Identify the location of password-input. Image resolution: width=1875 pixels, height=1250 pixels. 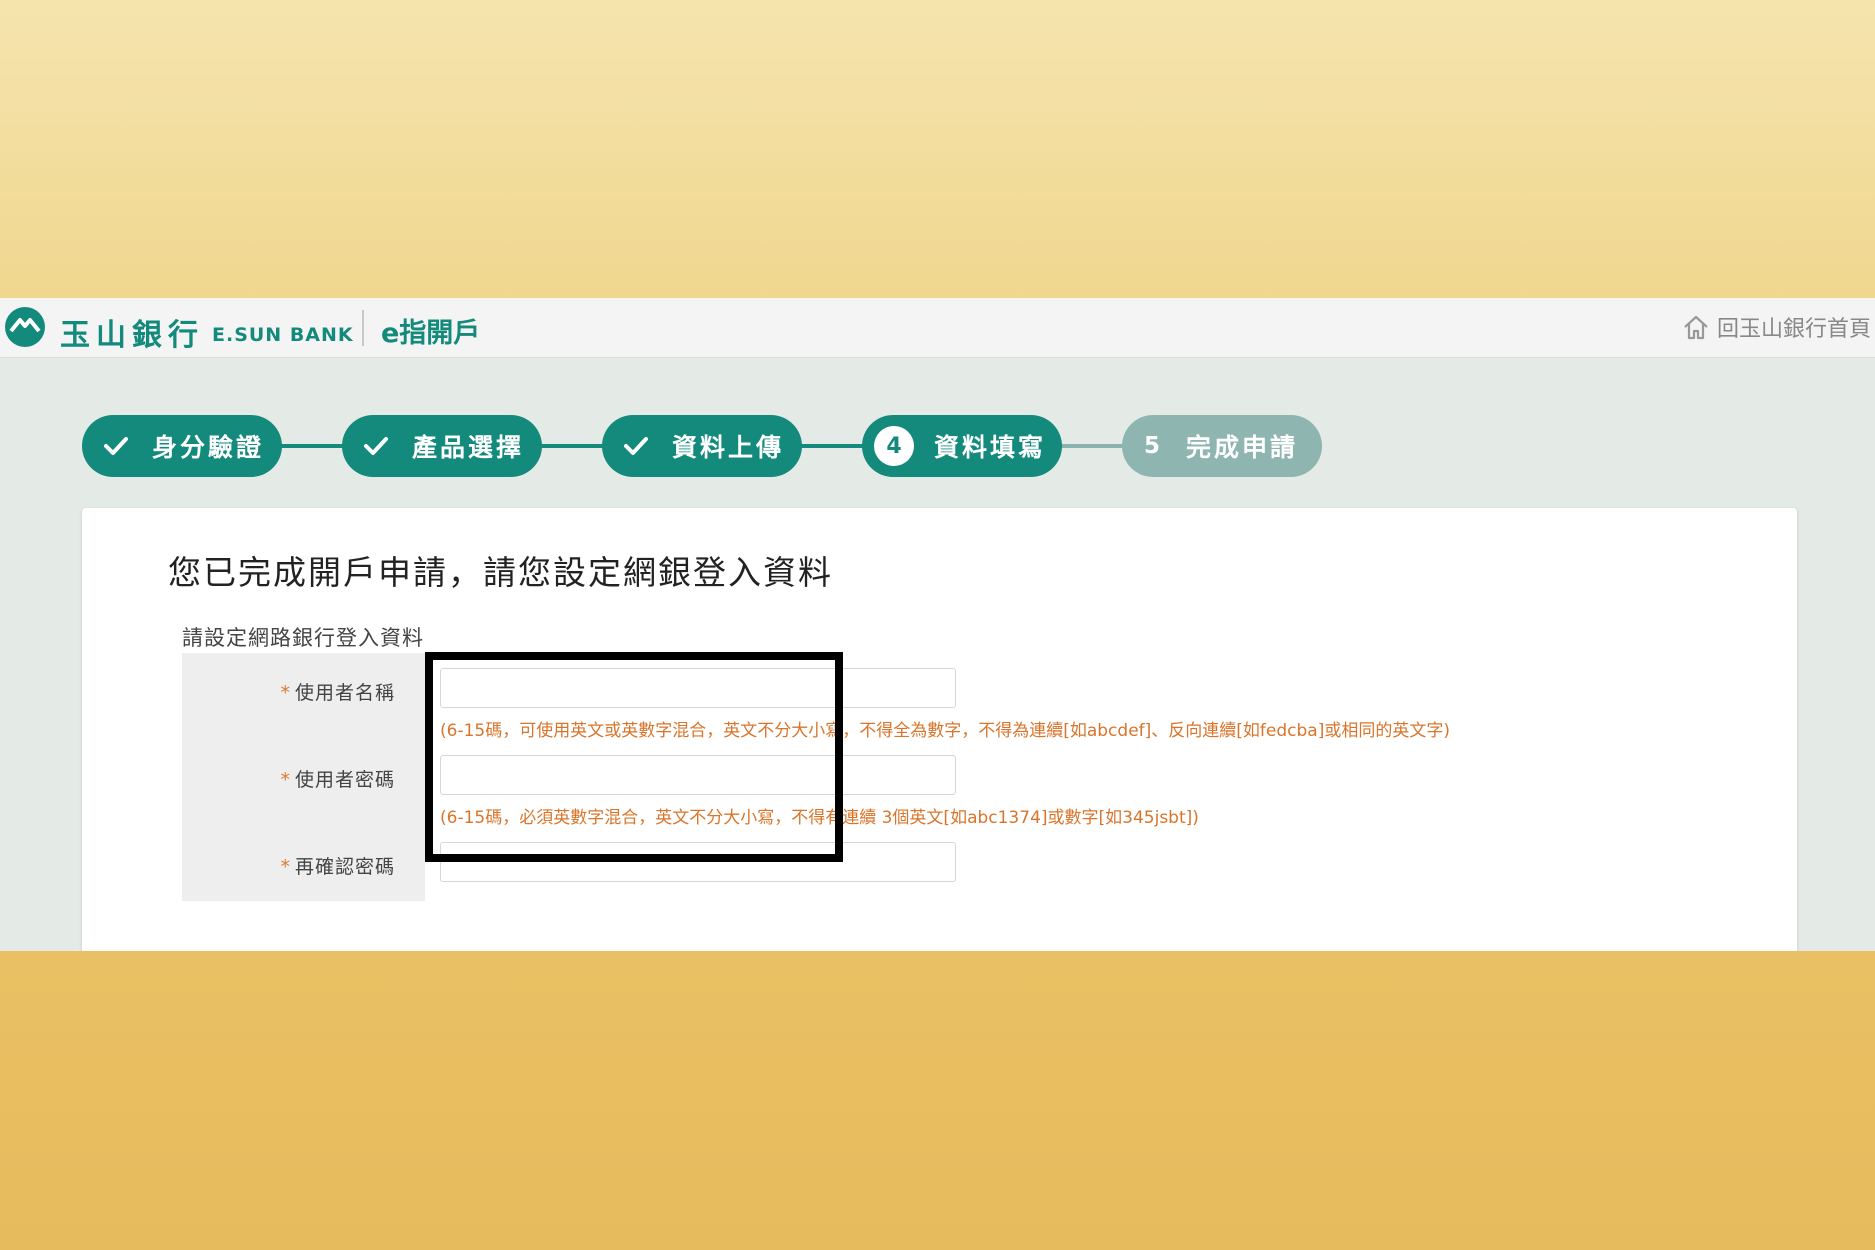
(698, 775).